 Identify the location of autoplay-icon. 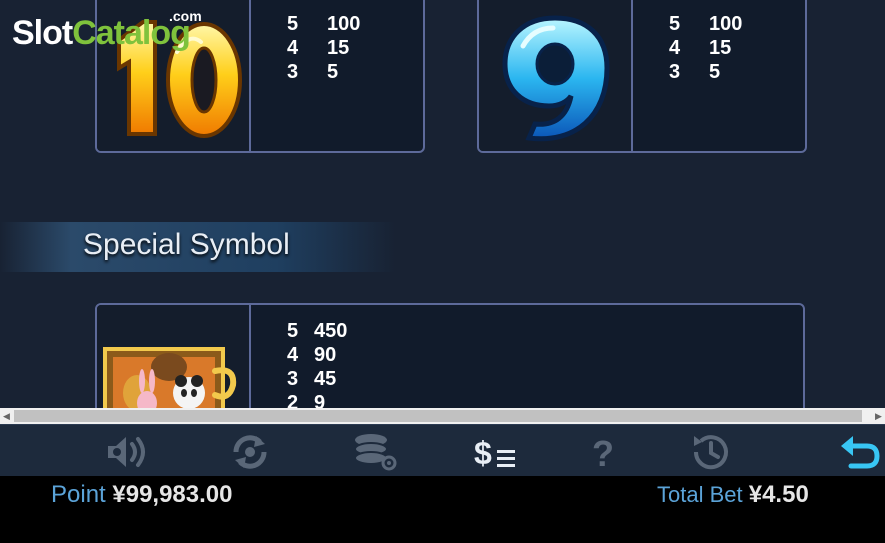
(250, 452).